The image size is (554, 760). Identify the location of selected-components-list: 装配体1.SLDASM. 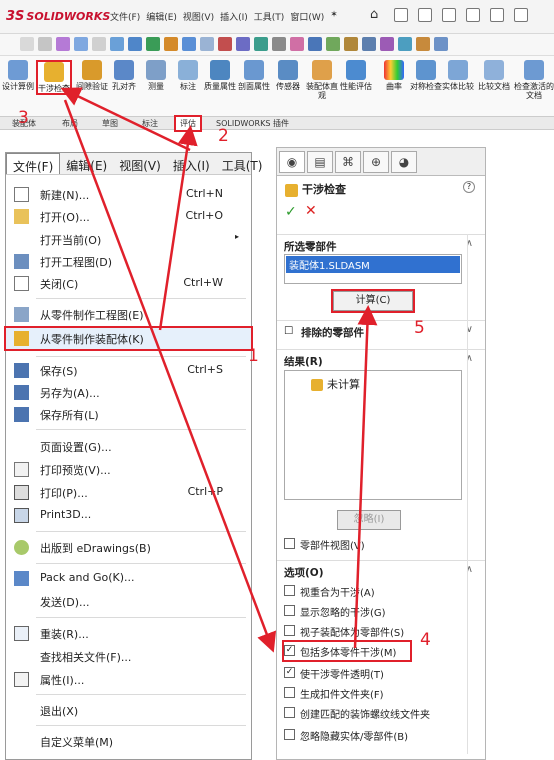
(373, 269).